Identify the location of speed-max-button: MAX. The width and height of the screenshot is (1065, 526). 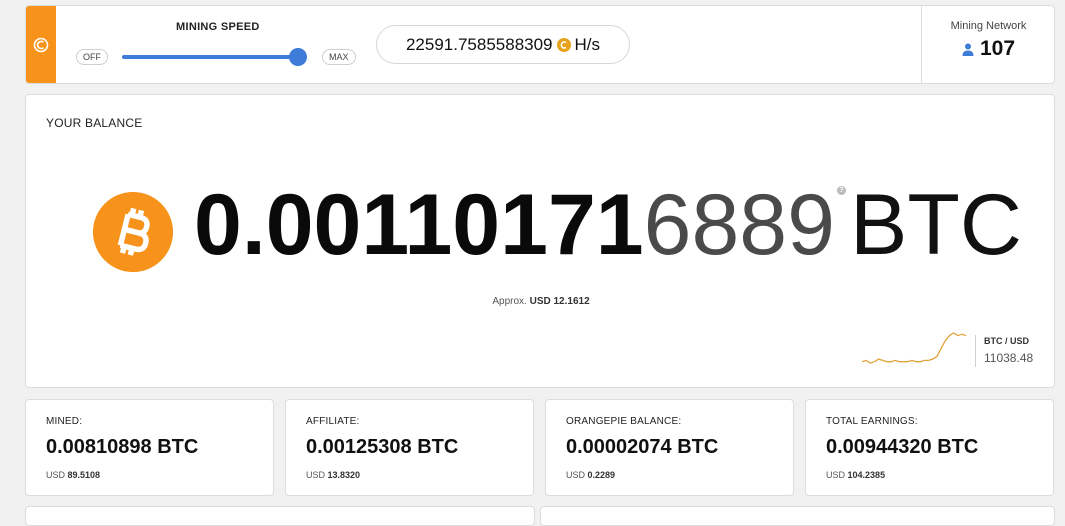
(339, 57).